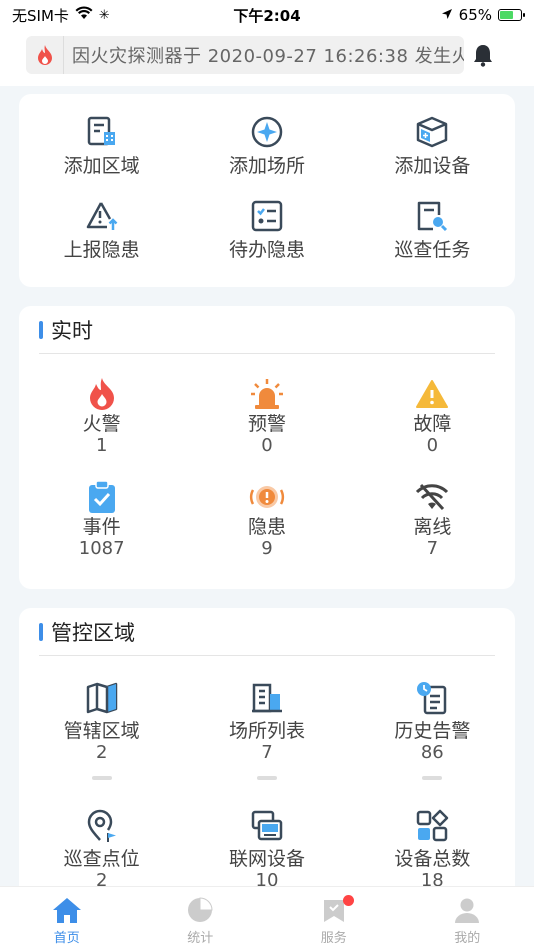 This screenshot has width=534, height=950. Describe the element at coordinates (267, 698) in the screenshot. I see `buildings-icon` at that location.